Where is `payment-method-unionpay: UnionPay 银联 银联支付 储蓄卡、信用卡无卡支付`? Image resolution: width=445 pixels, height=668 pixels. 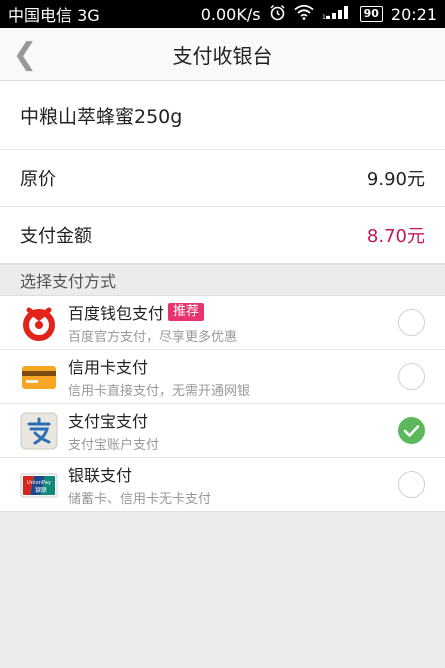 payment-method-unionpay: UnionPay 银联 银联支付 储蓄卡、信用卡无卡支付 is located at coordinates (222, 485).